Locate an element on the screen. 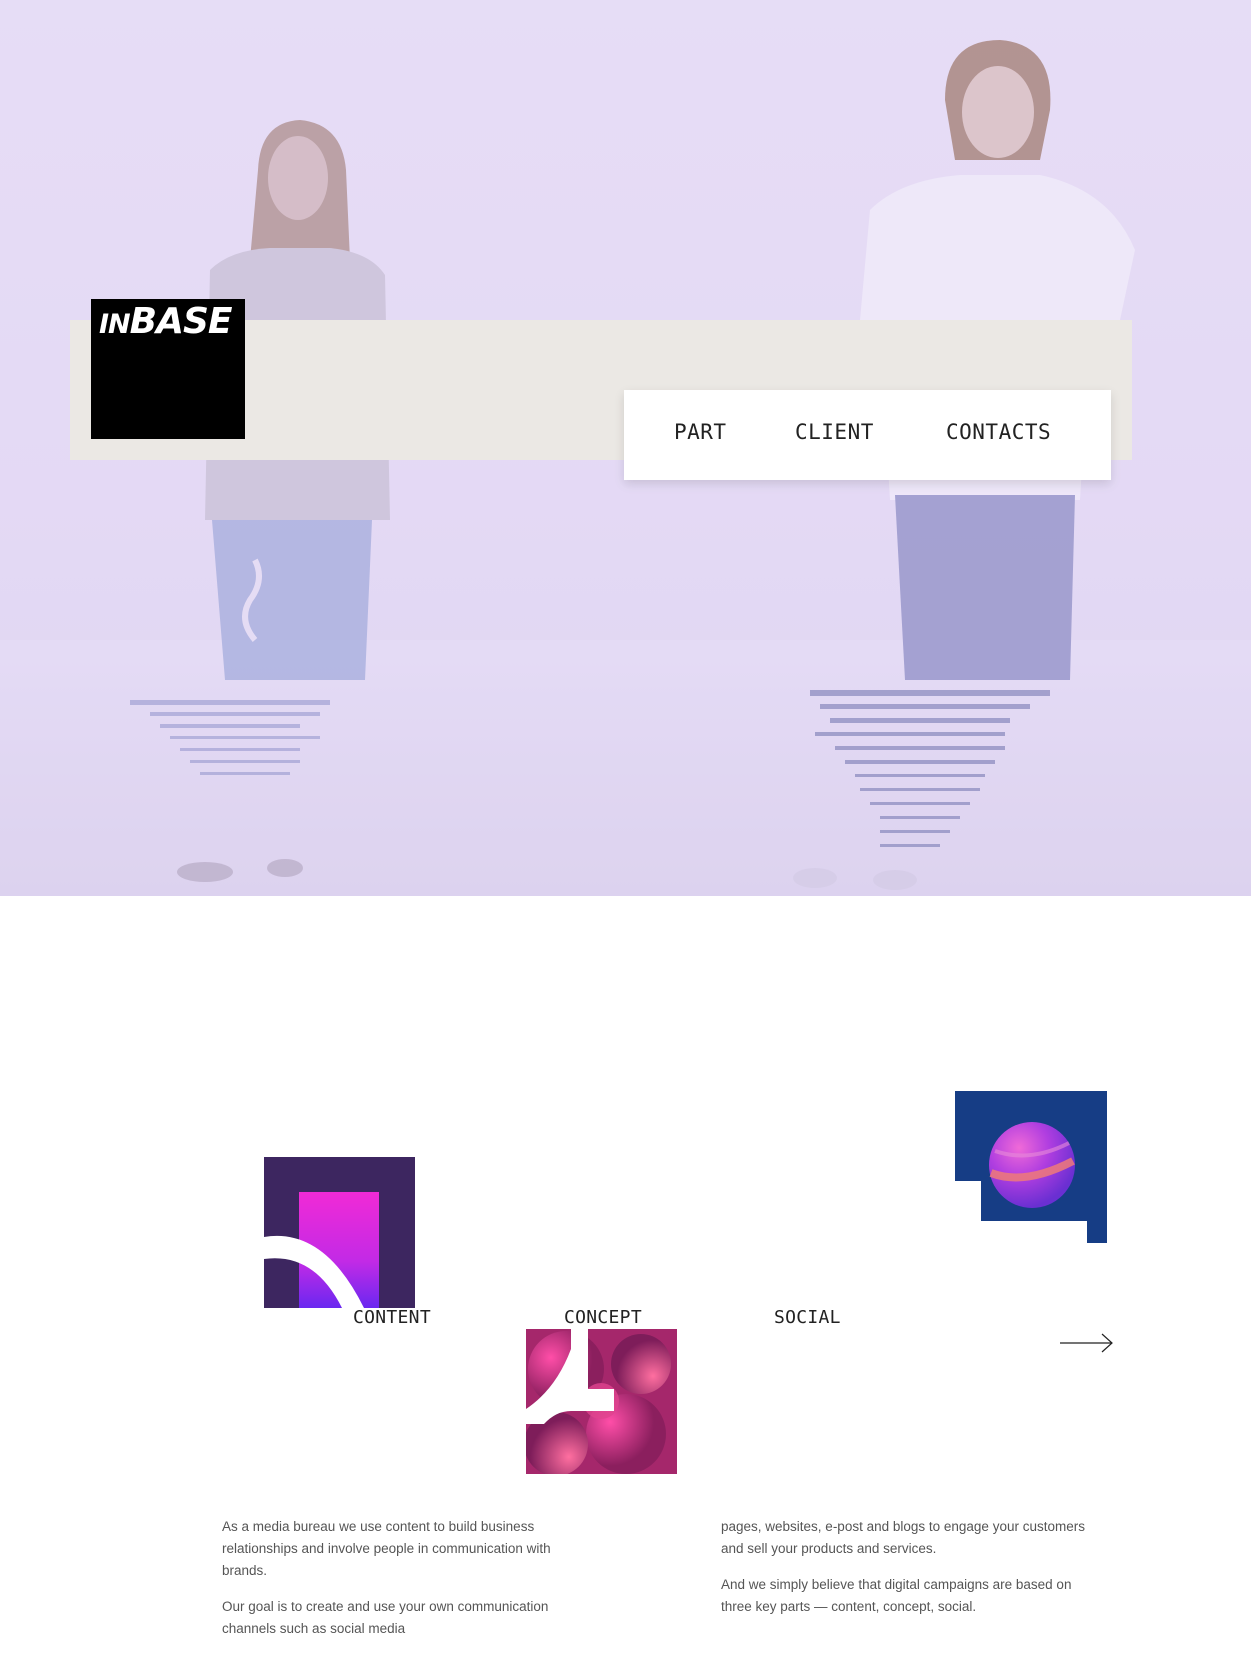  main-nav: PART CLIENT CONTACTS is located at coordinates (867, 435).